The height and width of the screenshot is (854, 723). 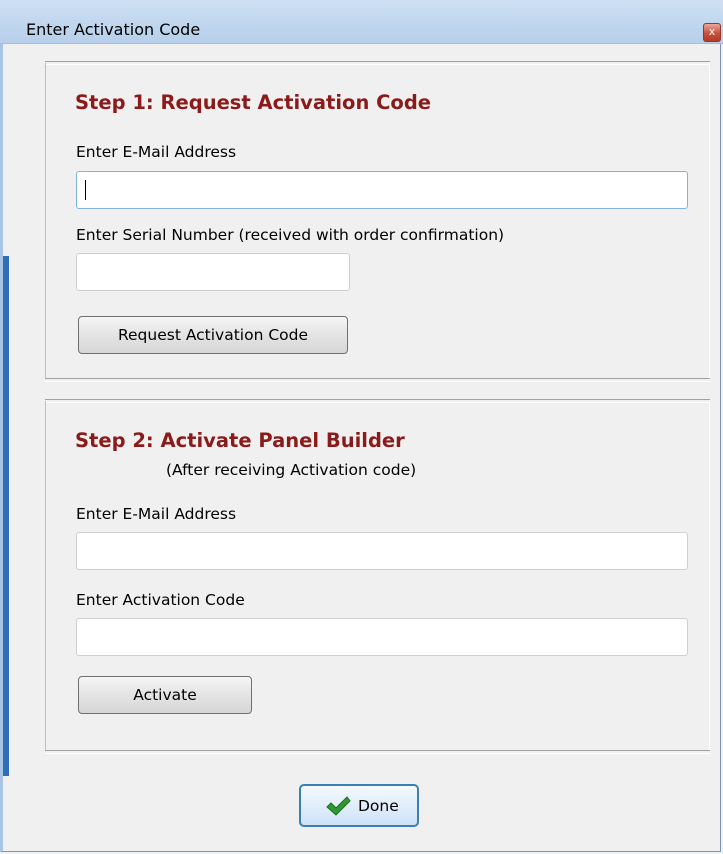 I want to click on done-label: Done, so click(x=378, y=806).